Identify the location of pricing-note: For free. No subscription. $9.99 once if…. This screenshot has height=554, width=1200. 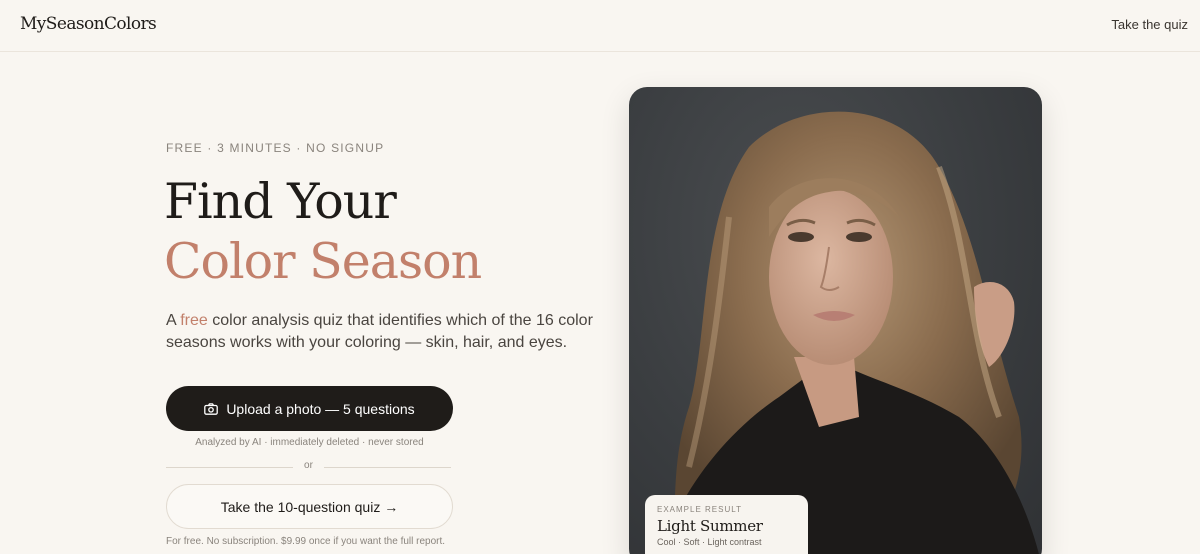
(306, 541).